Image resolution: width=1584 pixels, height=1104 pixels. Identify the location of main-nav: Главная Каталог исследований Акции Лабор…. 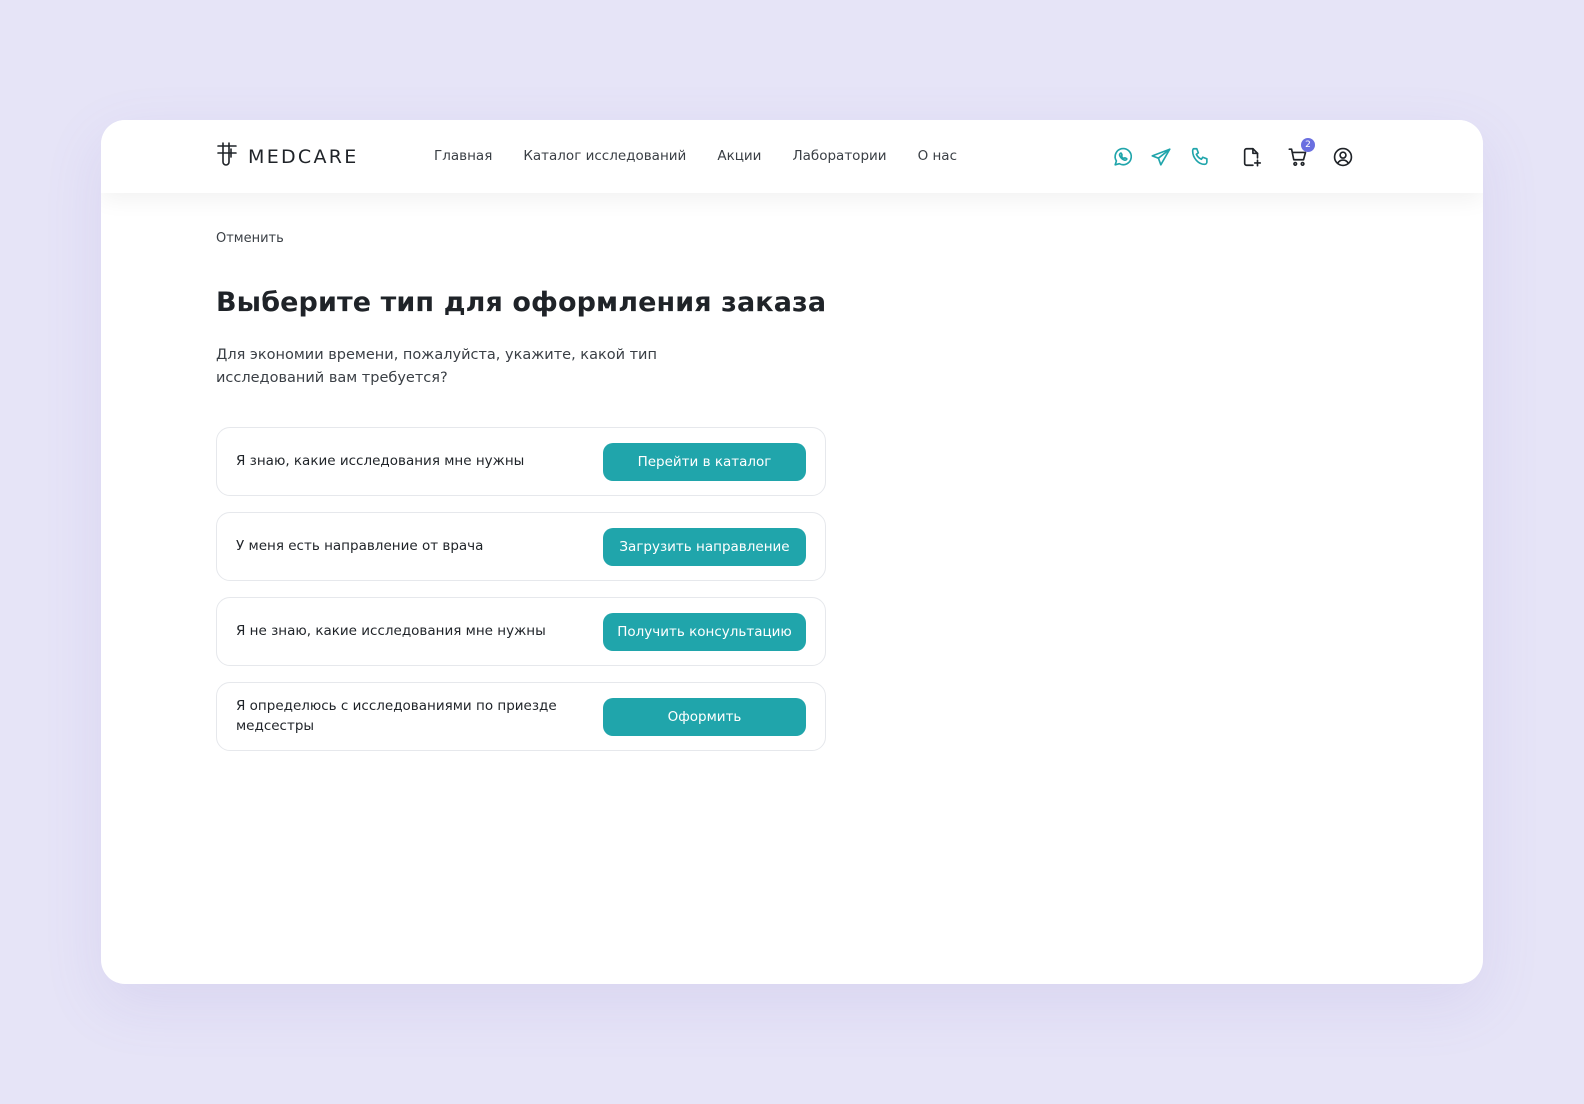
(695, 156).